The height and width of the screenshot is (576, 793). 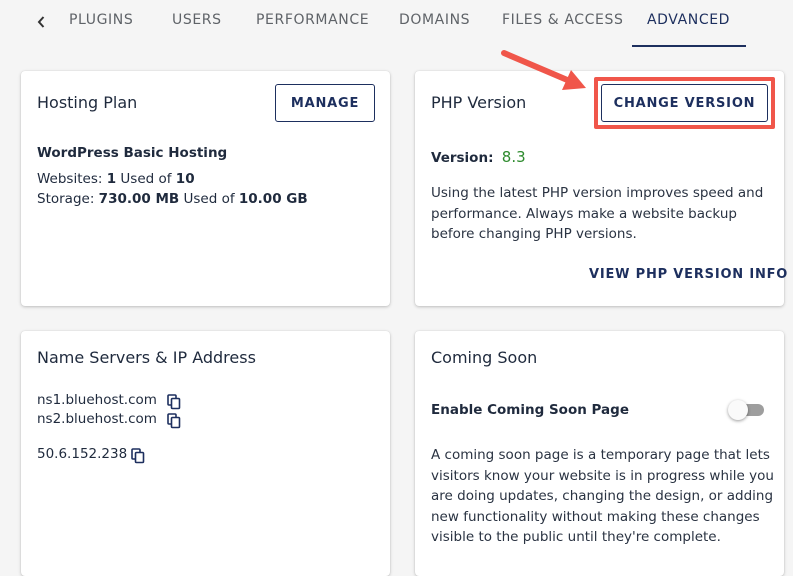 What do you see at coordinates (738, 410) in the screenshot?
I see `toggle-thumb` at bounding box center [738, 410].